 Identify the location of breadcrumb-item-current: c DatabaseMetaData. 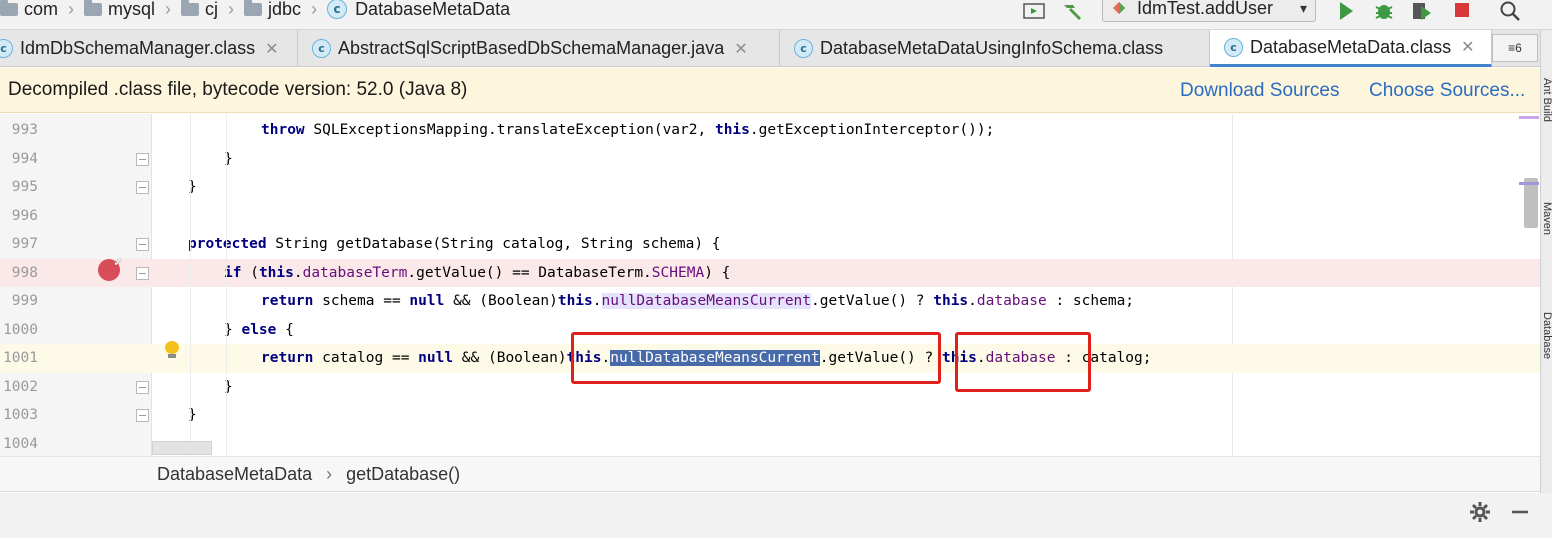
(418, 10).